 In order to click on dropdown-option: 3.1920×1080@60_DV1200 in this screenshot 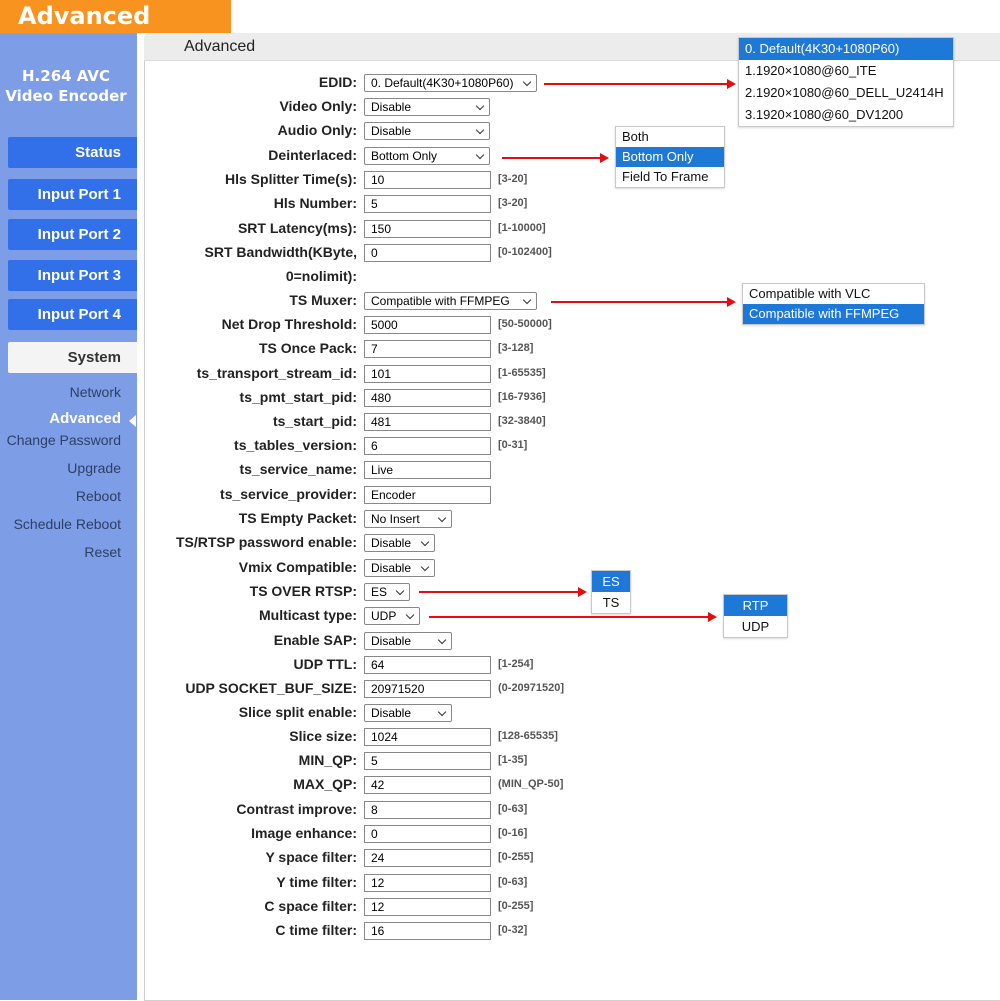, I will do `click(846, 115)`.